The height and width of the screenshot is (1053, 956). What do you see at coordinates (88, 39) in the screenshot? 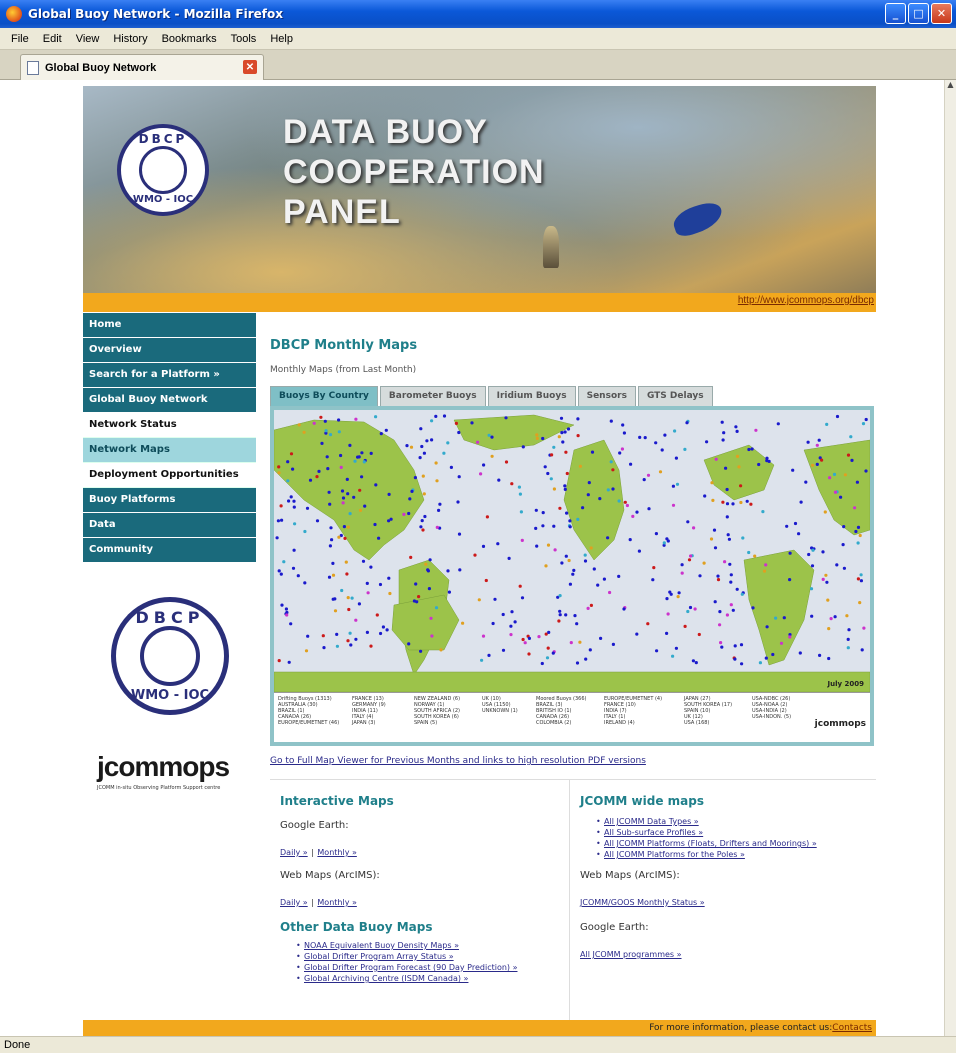
I see `menu-view: View` at bounding box center [88, 39].